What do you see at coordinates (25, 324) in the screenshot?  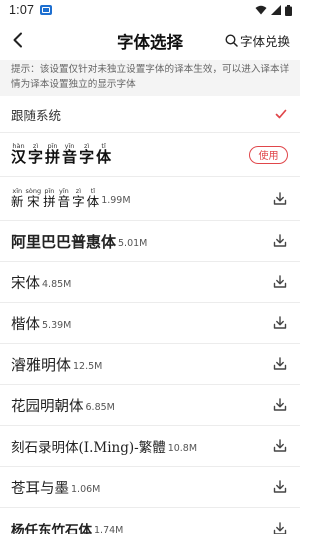 I see `font-name: 楷体` at bounding box center [25, 324].